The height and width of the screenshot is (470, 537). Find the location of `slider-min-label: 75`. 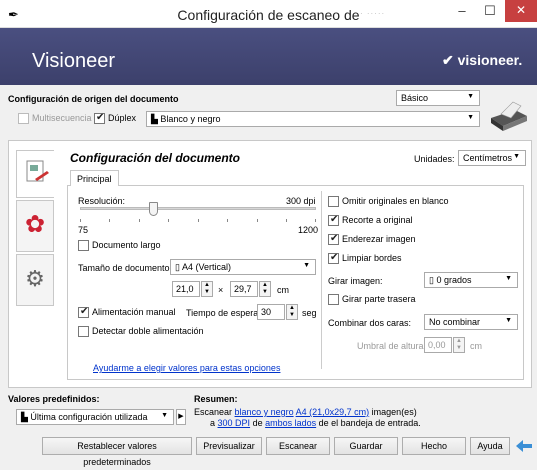

slider-min-label: 75 is located at coordinates (83, 230).